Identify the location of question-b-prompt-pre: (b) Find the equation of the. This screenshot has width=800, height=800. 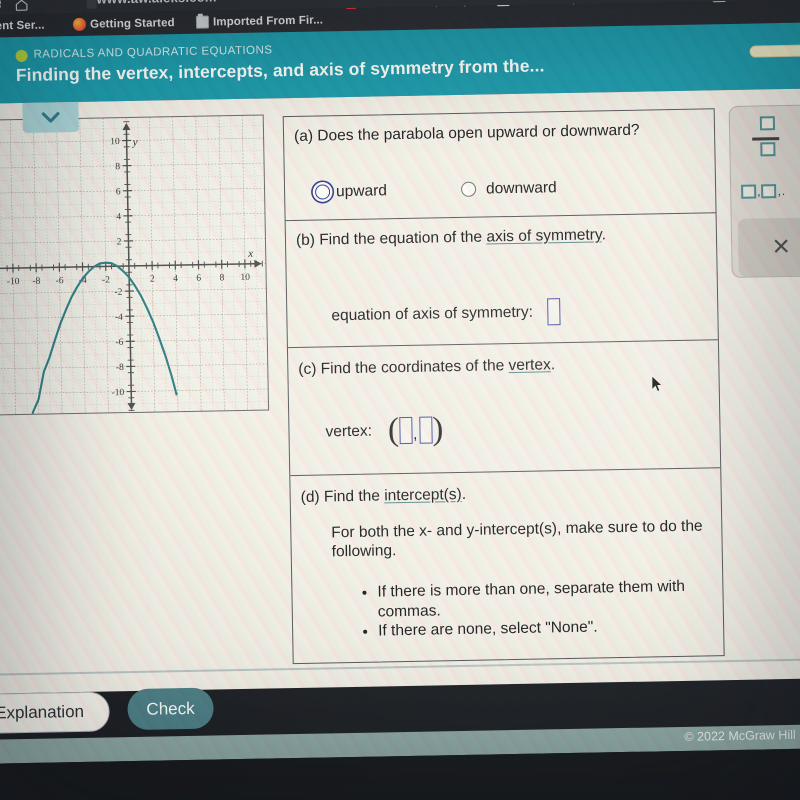
(391, 238).